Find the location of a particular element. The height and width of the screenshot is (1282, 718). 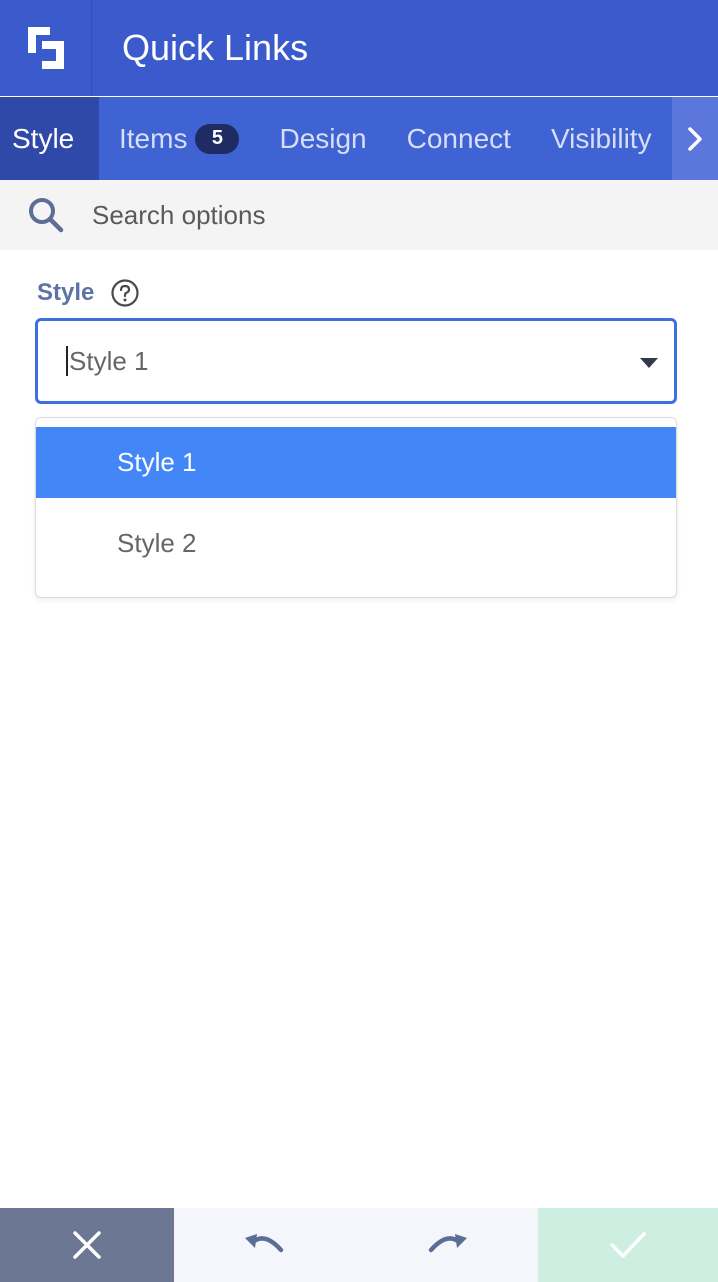

tab-design: Design is located at coordinates (322, 138).